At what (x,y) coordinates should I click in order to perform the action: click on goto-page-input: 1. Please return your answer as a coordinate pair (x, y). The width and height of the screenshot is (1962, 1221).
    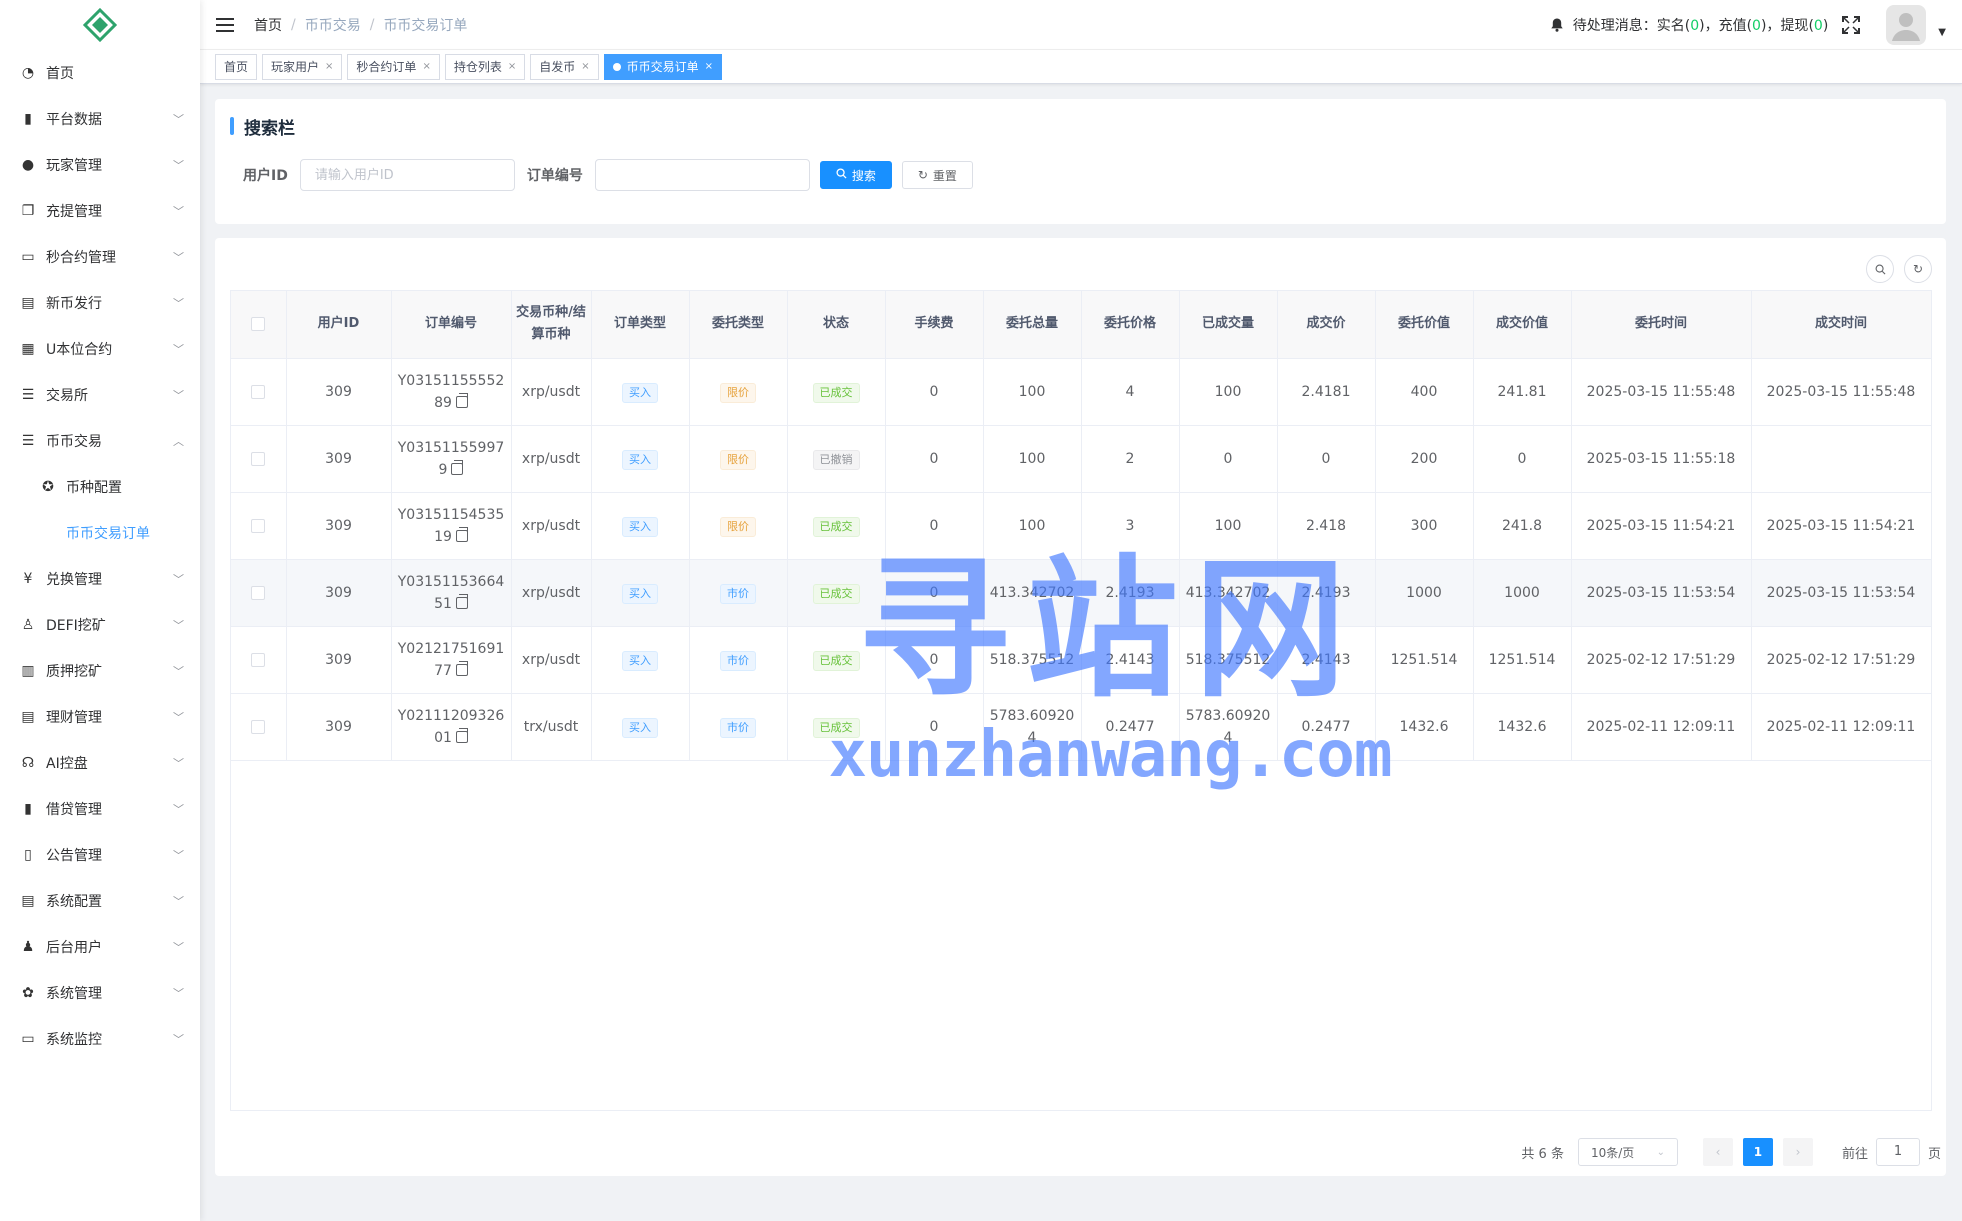
    Looking at the image, I should click on (1897, 1152).